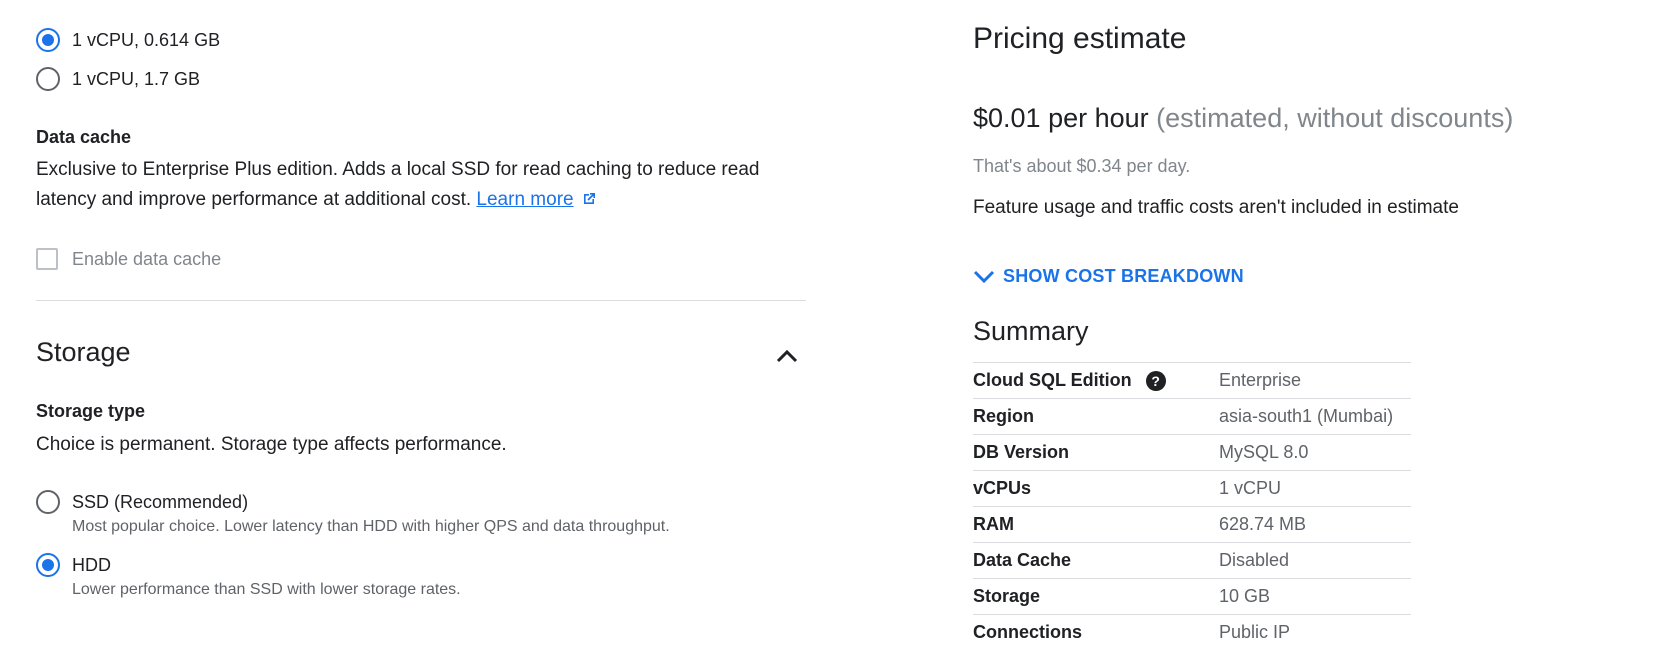 This screenshot has width=1663, height=650. What do you see at coordinates (1315, 632) in the screenshot?
I see `summary-value: Public IP` at bounding box center [1315, 632].